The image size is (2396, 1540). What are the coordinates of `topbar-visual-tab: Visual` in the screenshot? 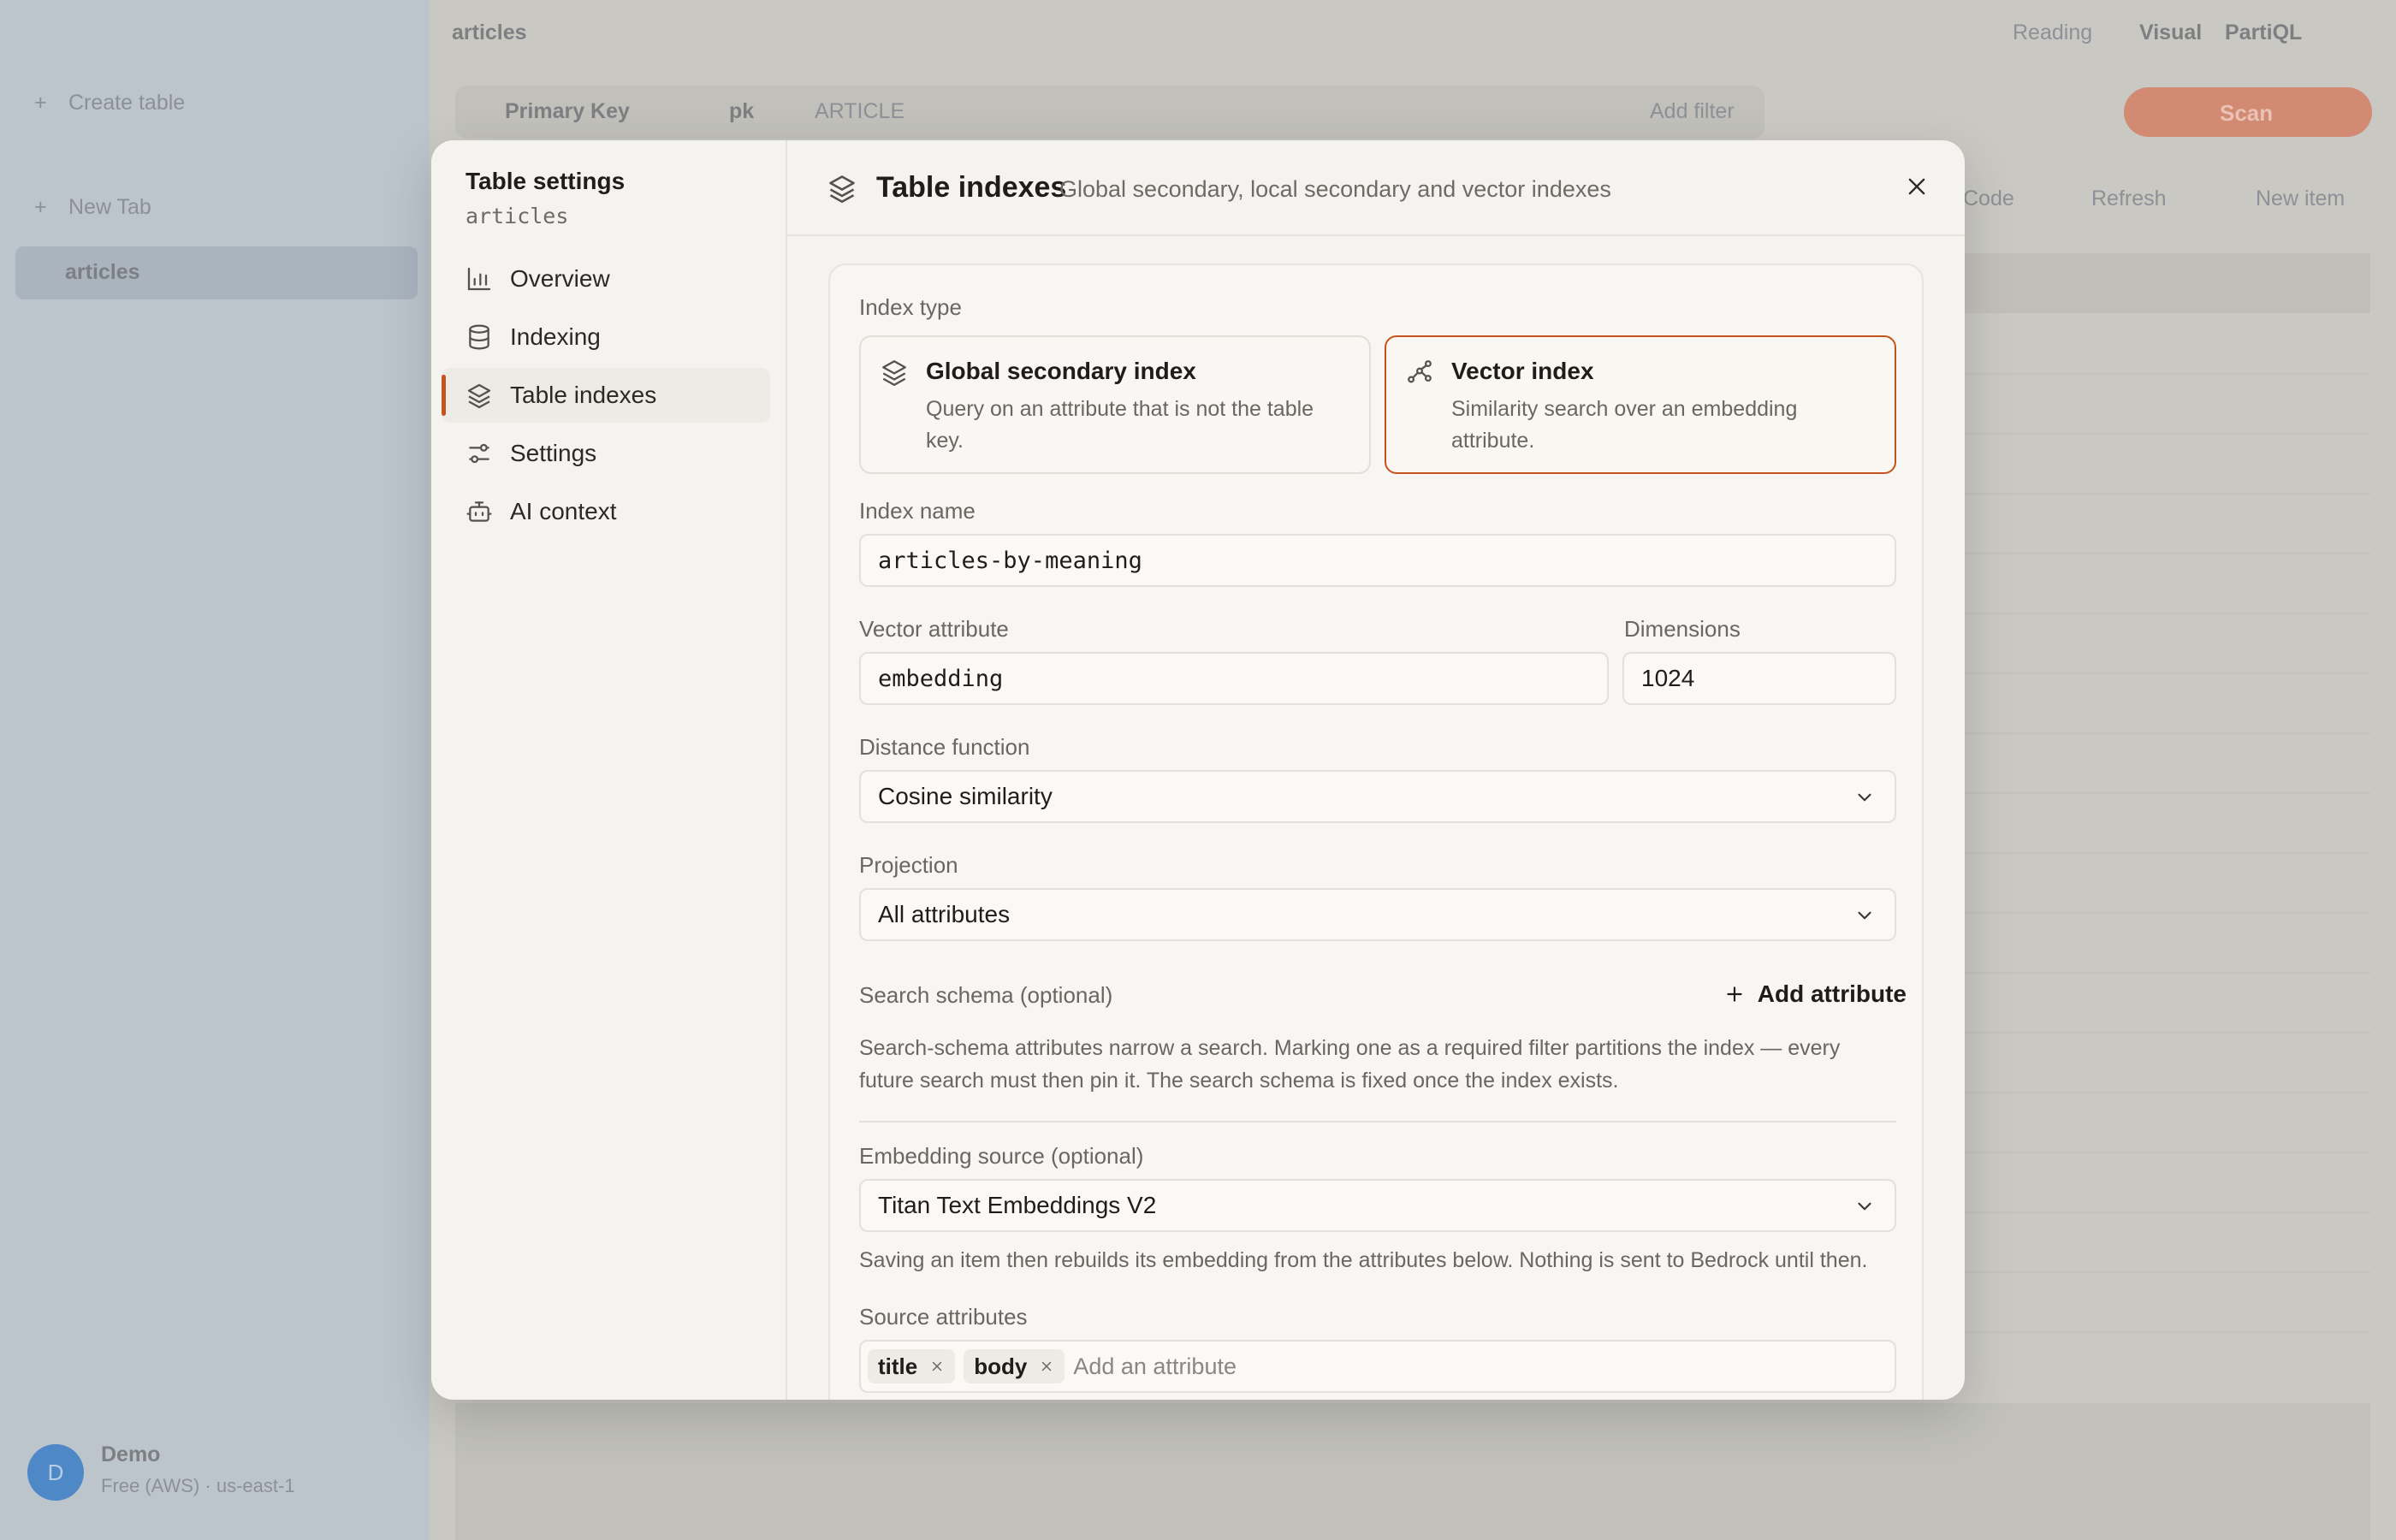 It's located at (2171, 33).